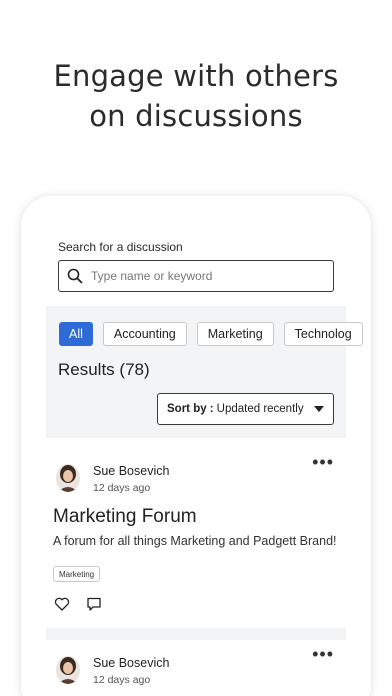 The height and width of the screenshot is (696, 392). What do you see at coordinates (196, 634) in the screenshot?
I see `card-divider` at bounding box center [196, 634].